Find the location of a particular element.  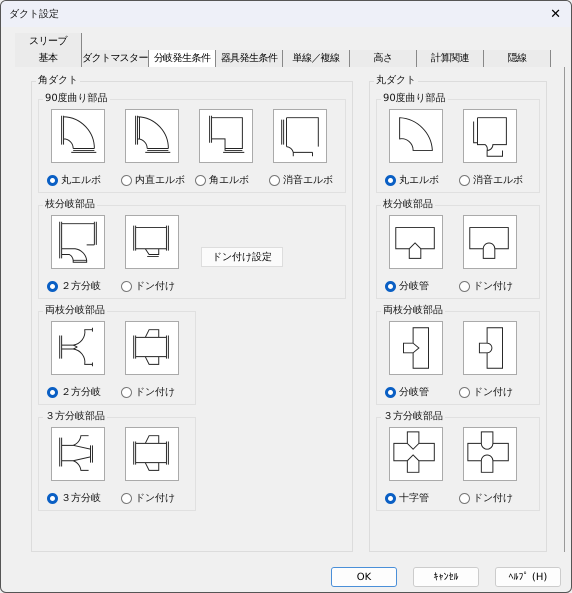

close-button: ✕ is located at coordinates (555, 14).